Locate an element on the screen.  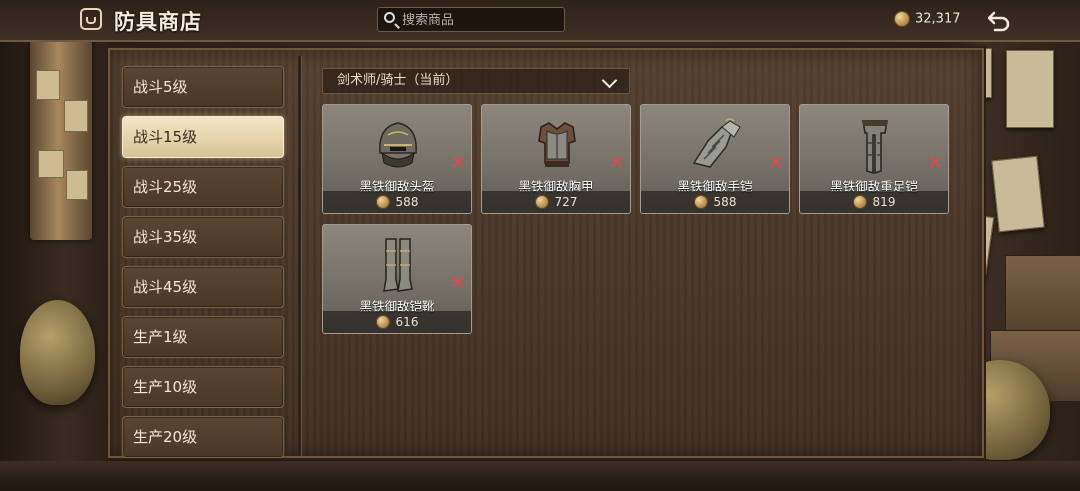
boots-icon is located at coordinates (398, 266).